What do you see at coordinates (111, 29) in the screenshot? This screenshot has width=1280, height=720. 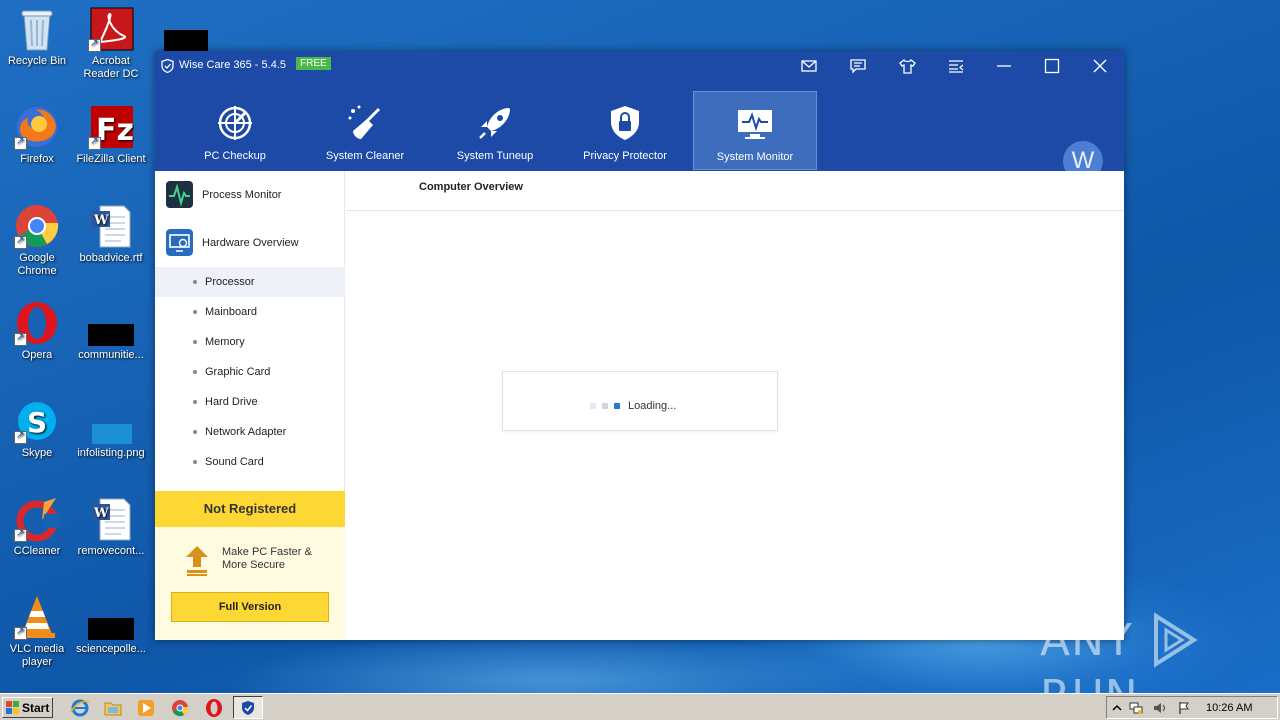 I see `acrobat-icon` at bounding box center [111, 29].